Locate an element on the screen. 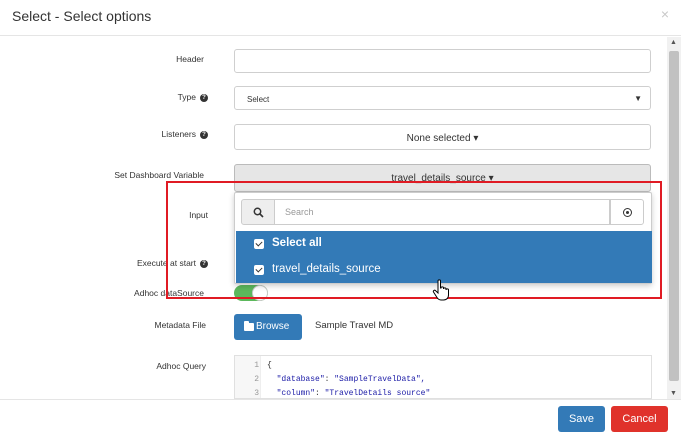 The image size is (681, 436). adhoc-datasource-label: Adhoc dataSource is located at coordinates (169, 293).